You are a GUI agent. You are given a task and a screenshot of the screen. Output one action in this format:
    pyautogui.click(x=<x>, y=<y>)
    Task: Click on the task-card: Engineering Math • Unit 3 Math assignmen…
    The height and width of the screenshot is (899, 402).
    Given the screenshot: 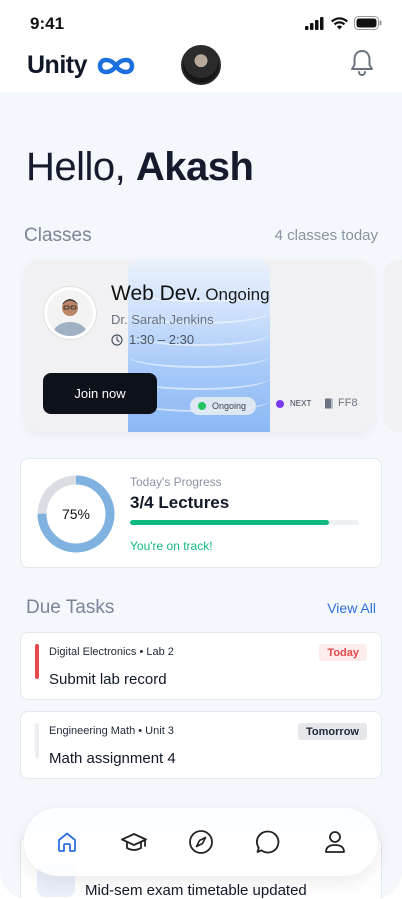 What is the action you would take?
    pyautogui.click(x=201, y=745)
    